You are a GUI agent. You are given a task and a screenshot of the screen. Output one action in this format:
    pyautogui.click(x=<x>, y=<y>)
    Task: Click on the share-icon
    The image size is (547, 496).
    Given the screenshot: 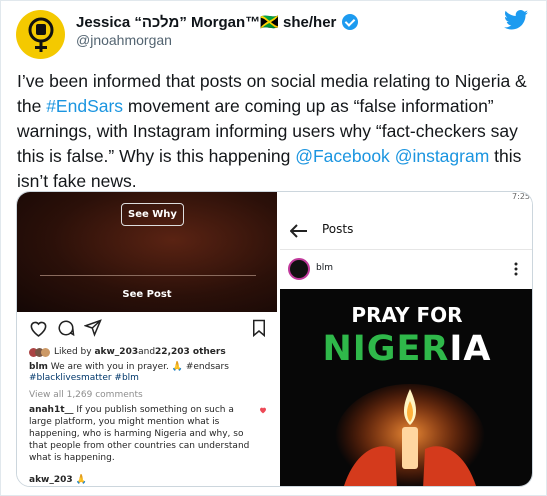 What is the action you would take?
    pyautogui.click(x=93, y=328)
    